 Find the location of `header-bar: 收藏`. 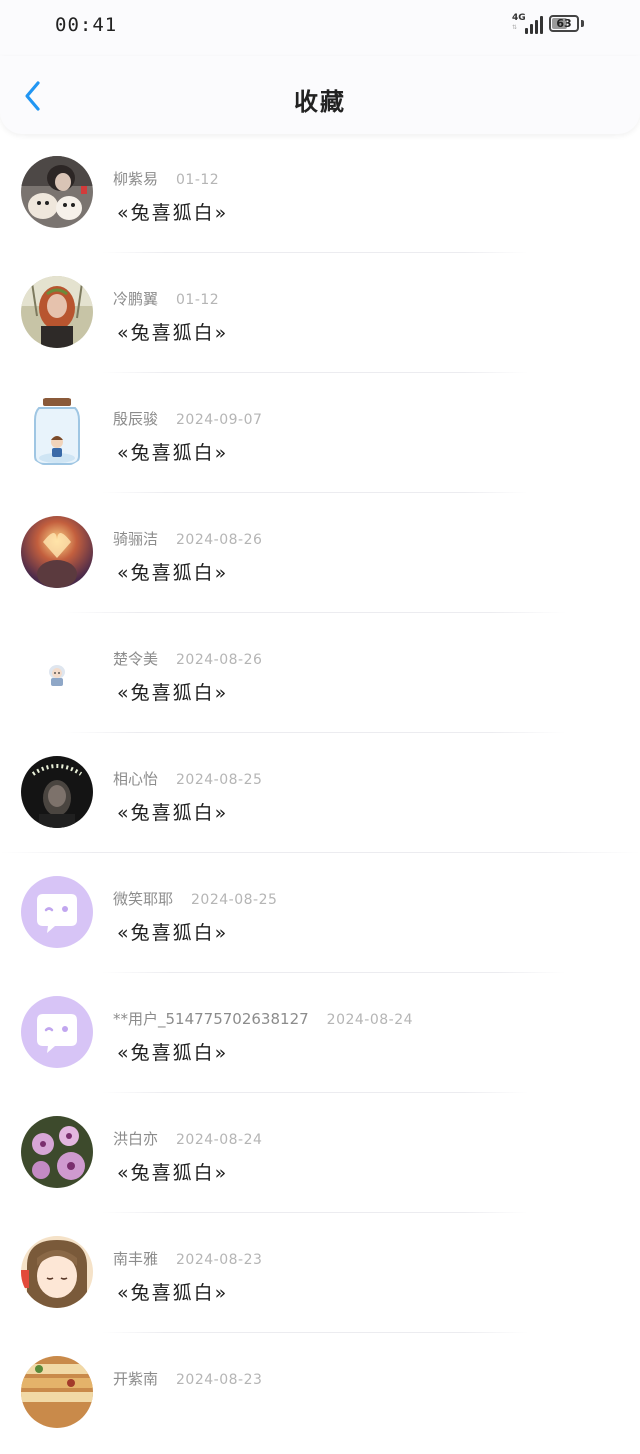

header-bar: 收藏 is located at coordinates (320, 95).